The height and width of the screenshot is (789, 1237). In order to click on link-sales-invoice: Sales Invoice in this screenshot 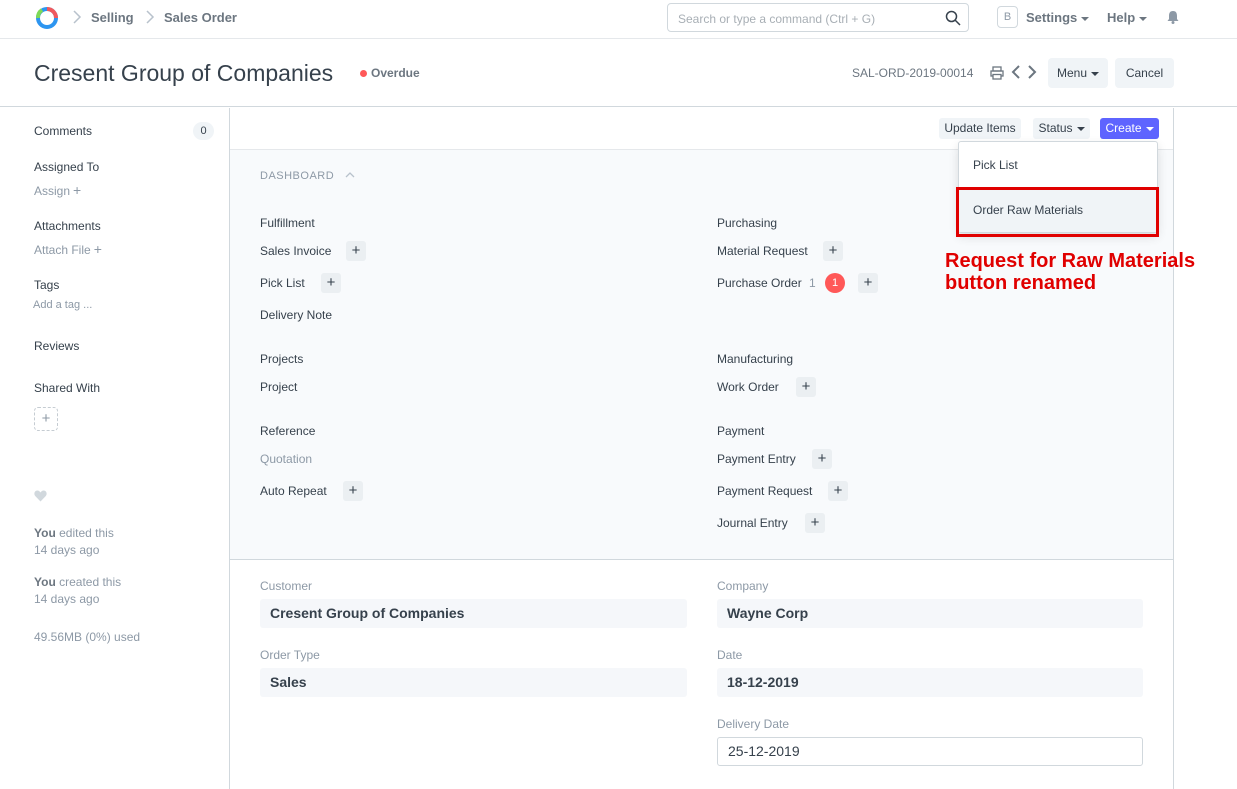, I will do `click(295, 251)`.